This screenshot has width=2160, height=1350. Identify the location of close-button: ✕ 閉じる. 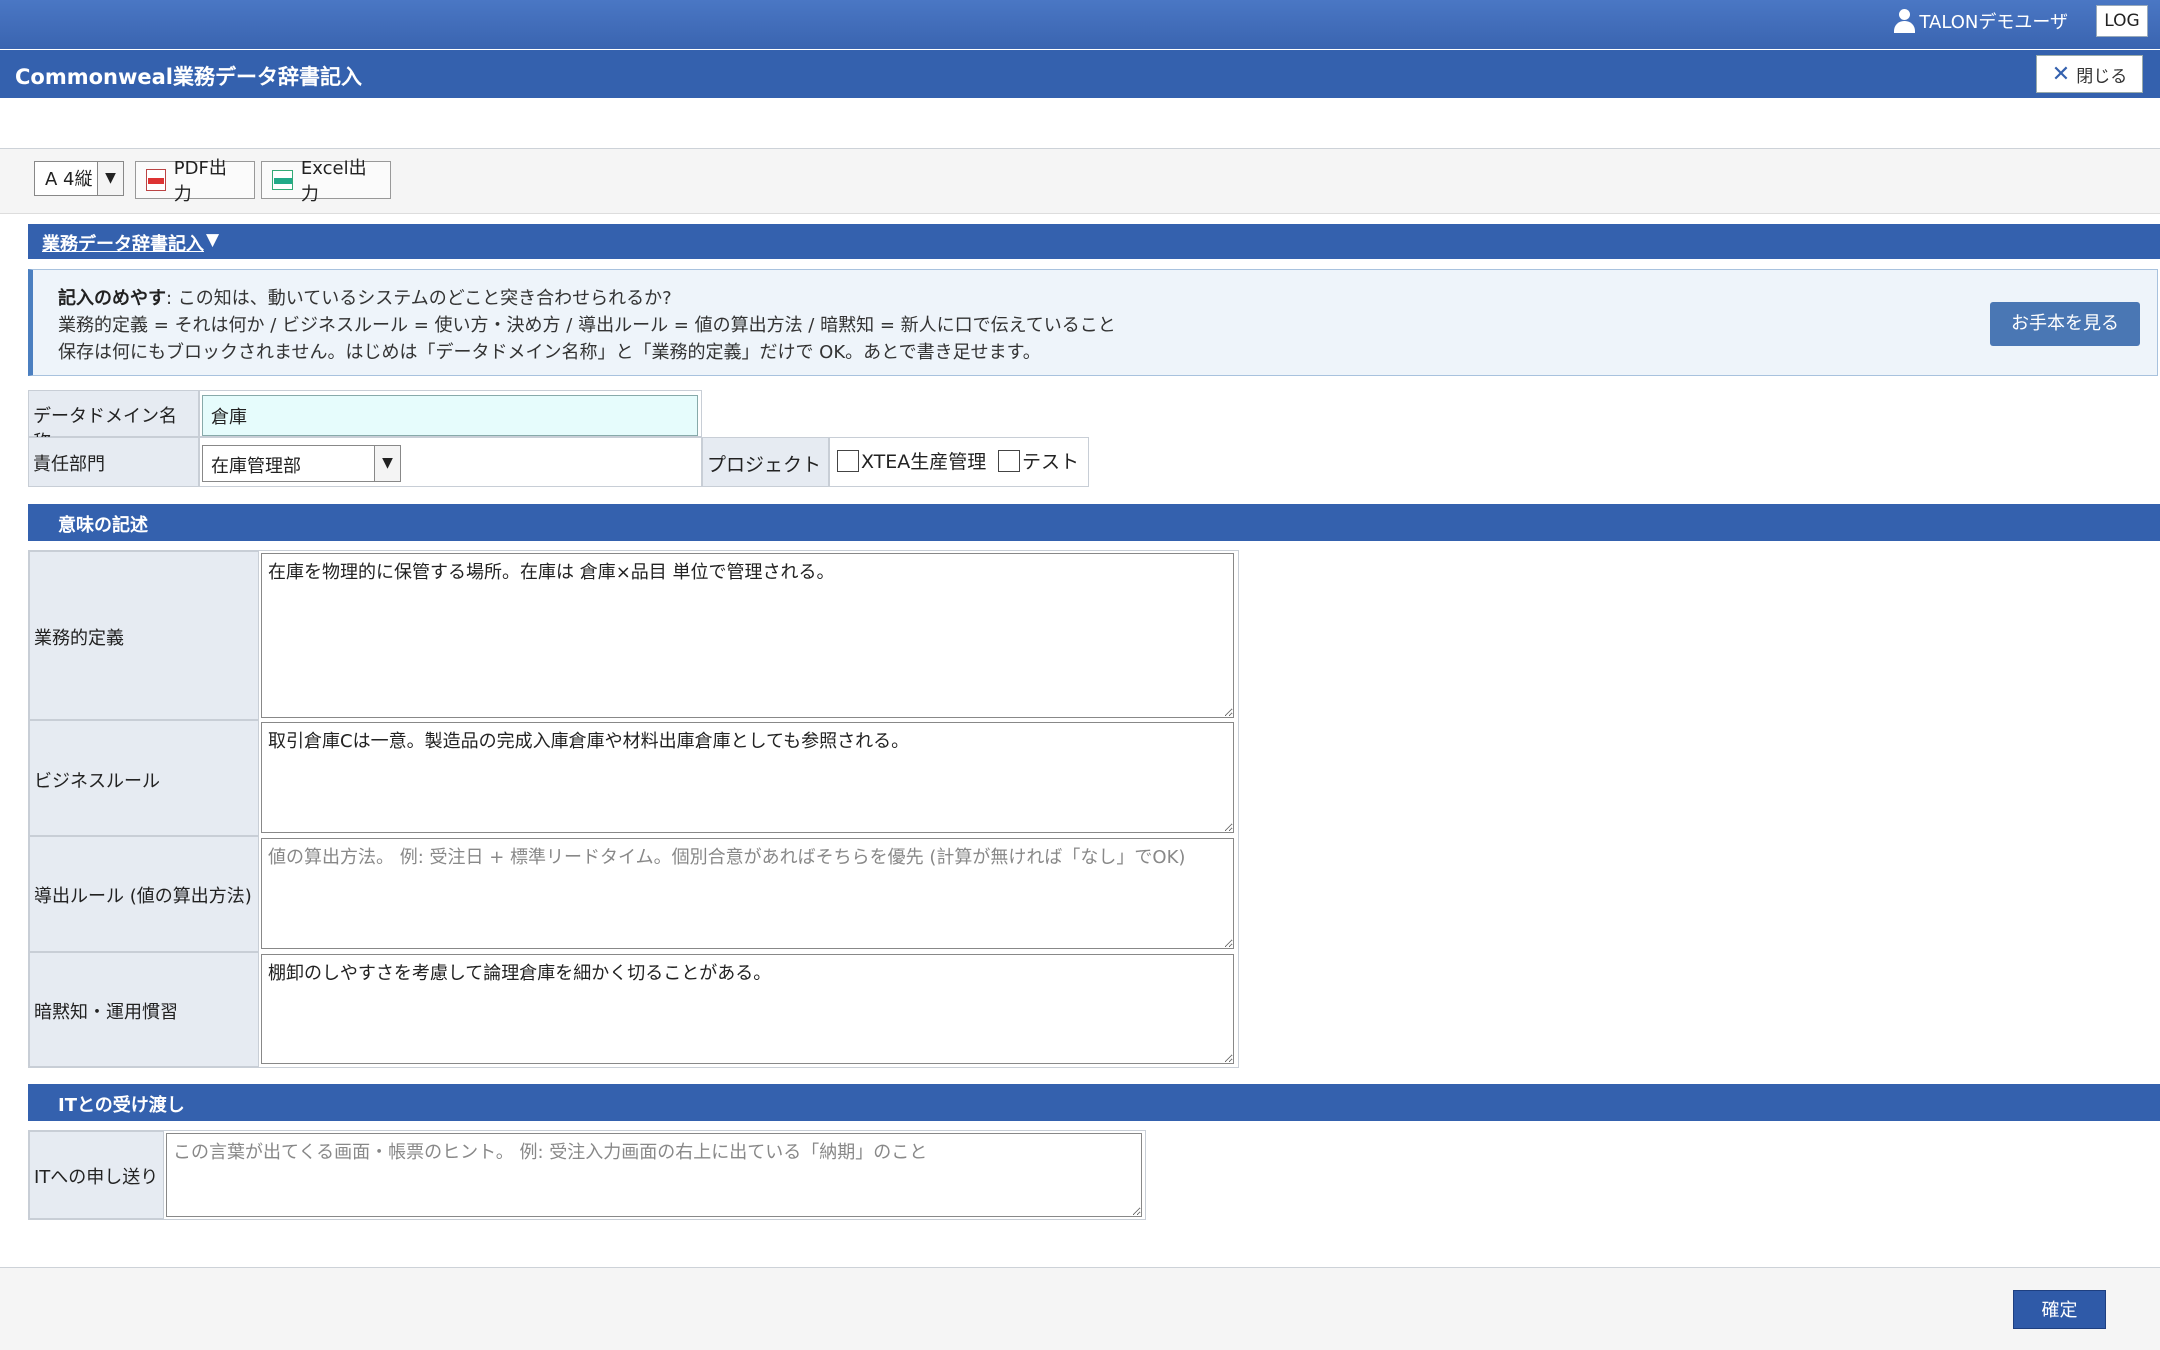
(2089, 74).